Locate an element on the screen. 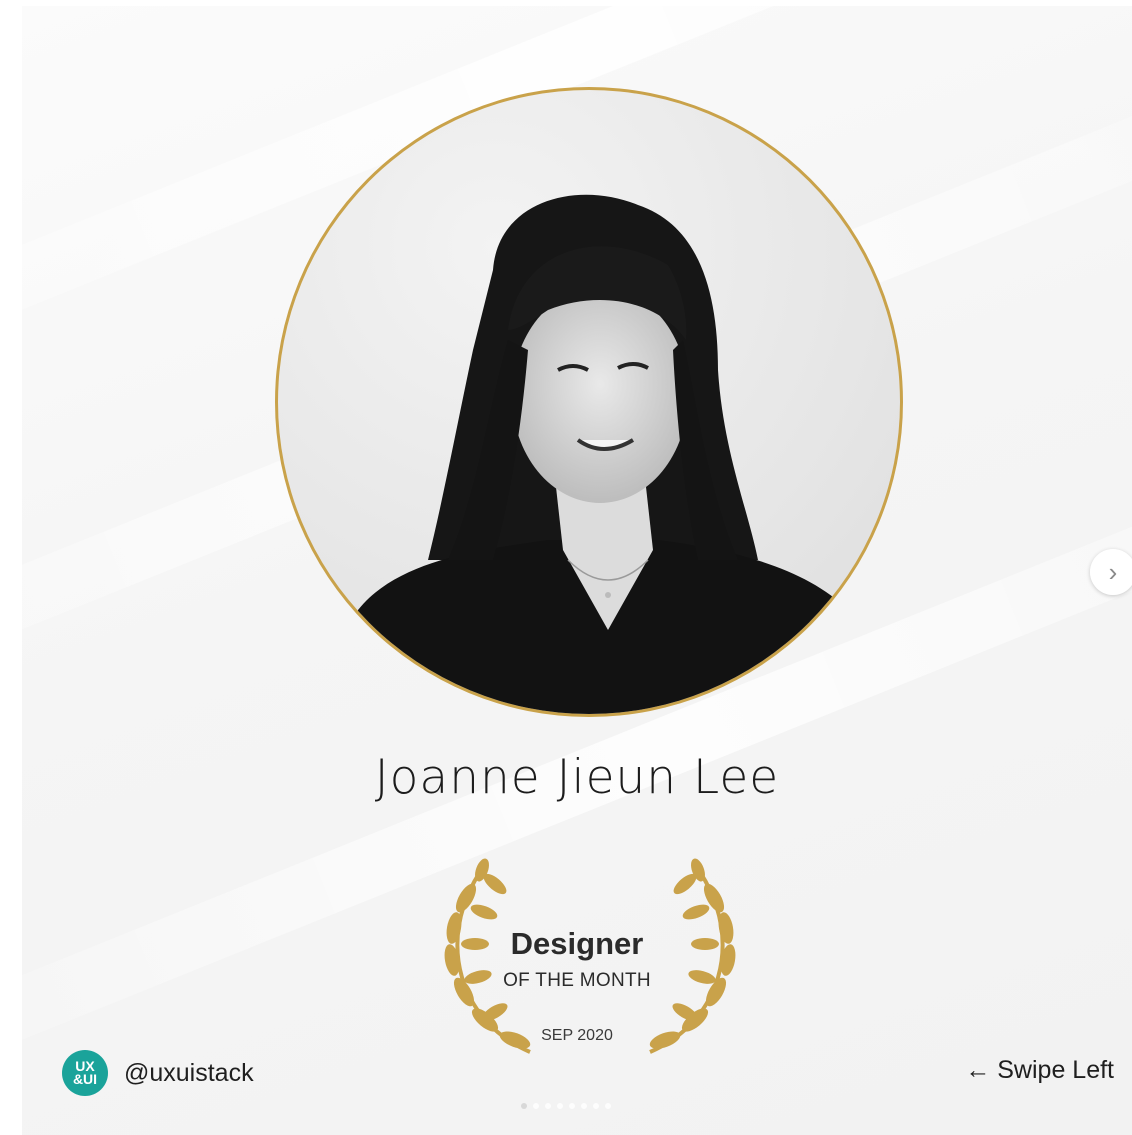  account-handle: UX &UI @uxuistack is located at coordinates (158, 1073).